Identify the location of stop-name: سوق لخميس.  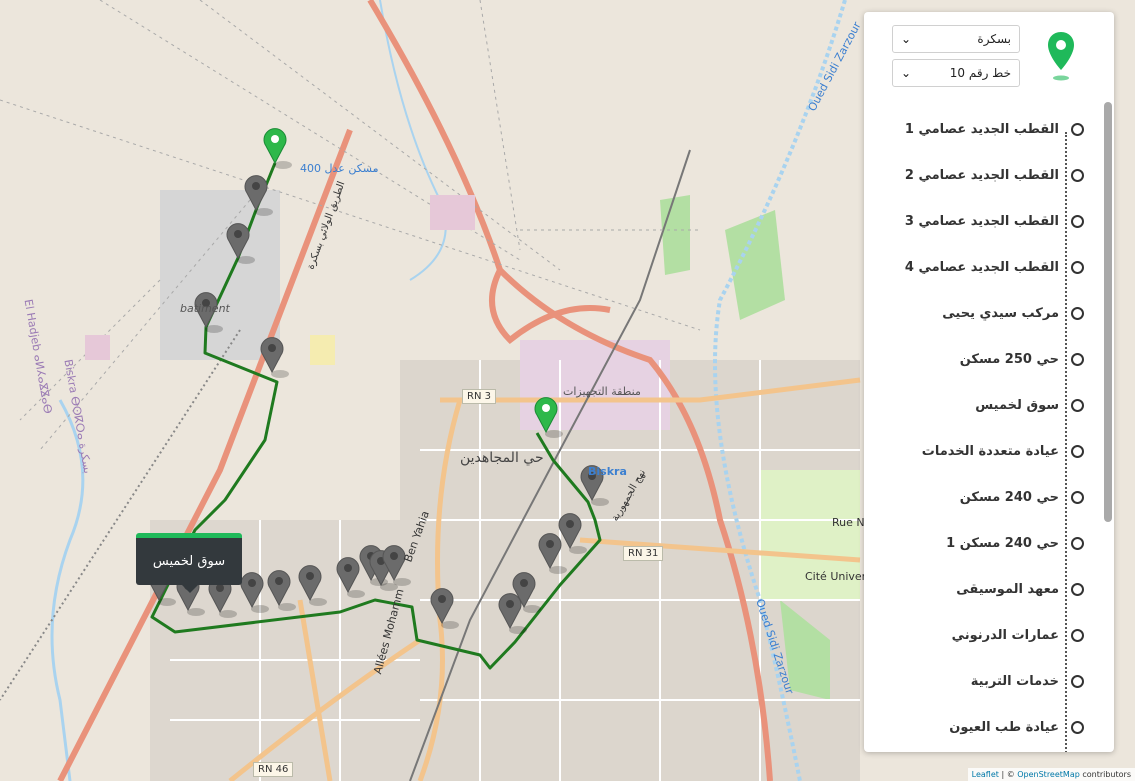
(1017, 405).